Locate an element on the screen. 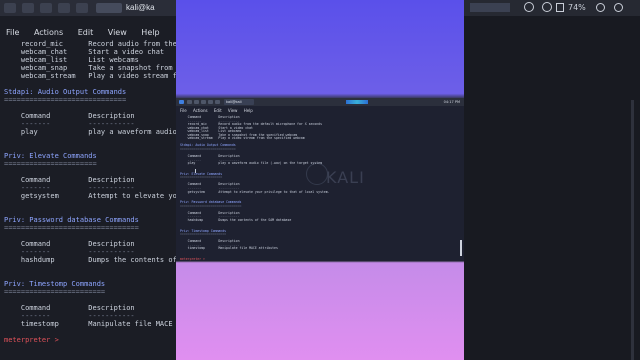  terminal-line: timestomp Manipulate file MACE attrib is located at coordinates (96, 324).